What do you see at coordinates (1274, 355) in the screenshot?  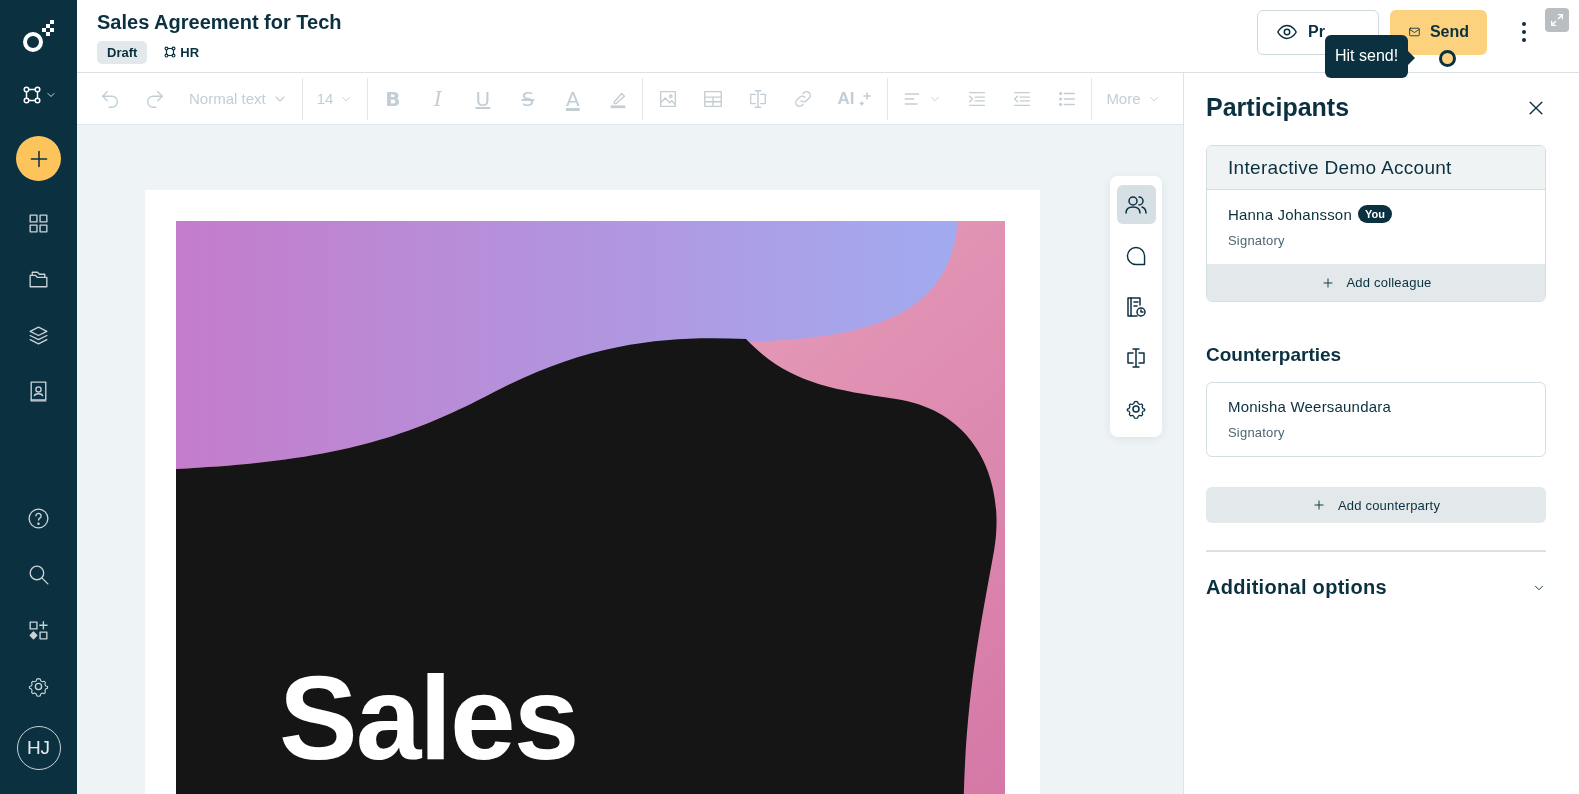 I see `section-heading: Counterparties` at bounding box center [1274, 355].